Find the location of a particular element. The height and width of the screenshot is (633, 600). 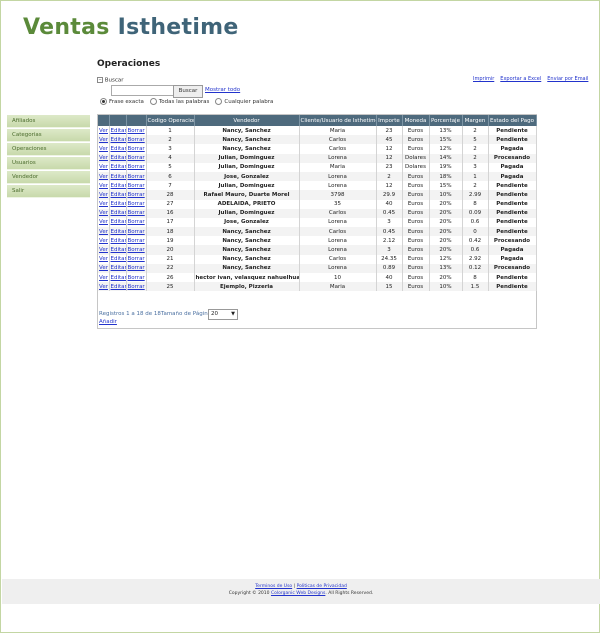

company-link: Colorganic Web Designs is located at coordinates (298, 593).